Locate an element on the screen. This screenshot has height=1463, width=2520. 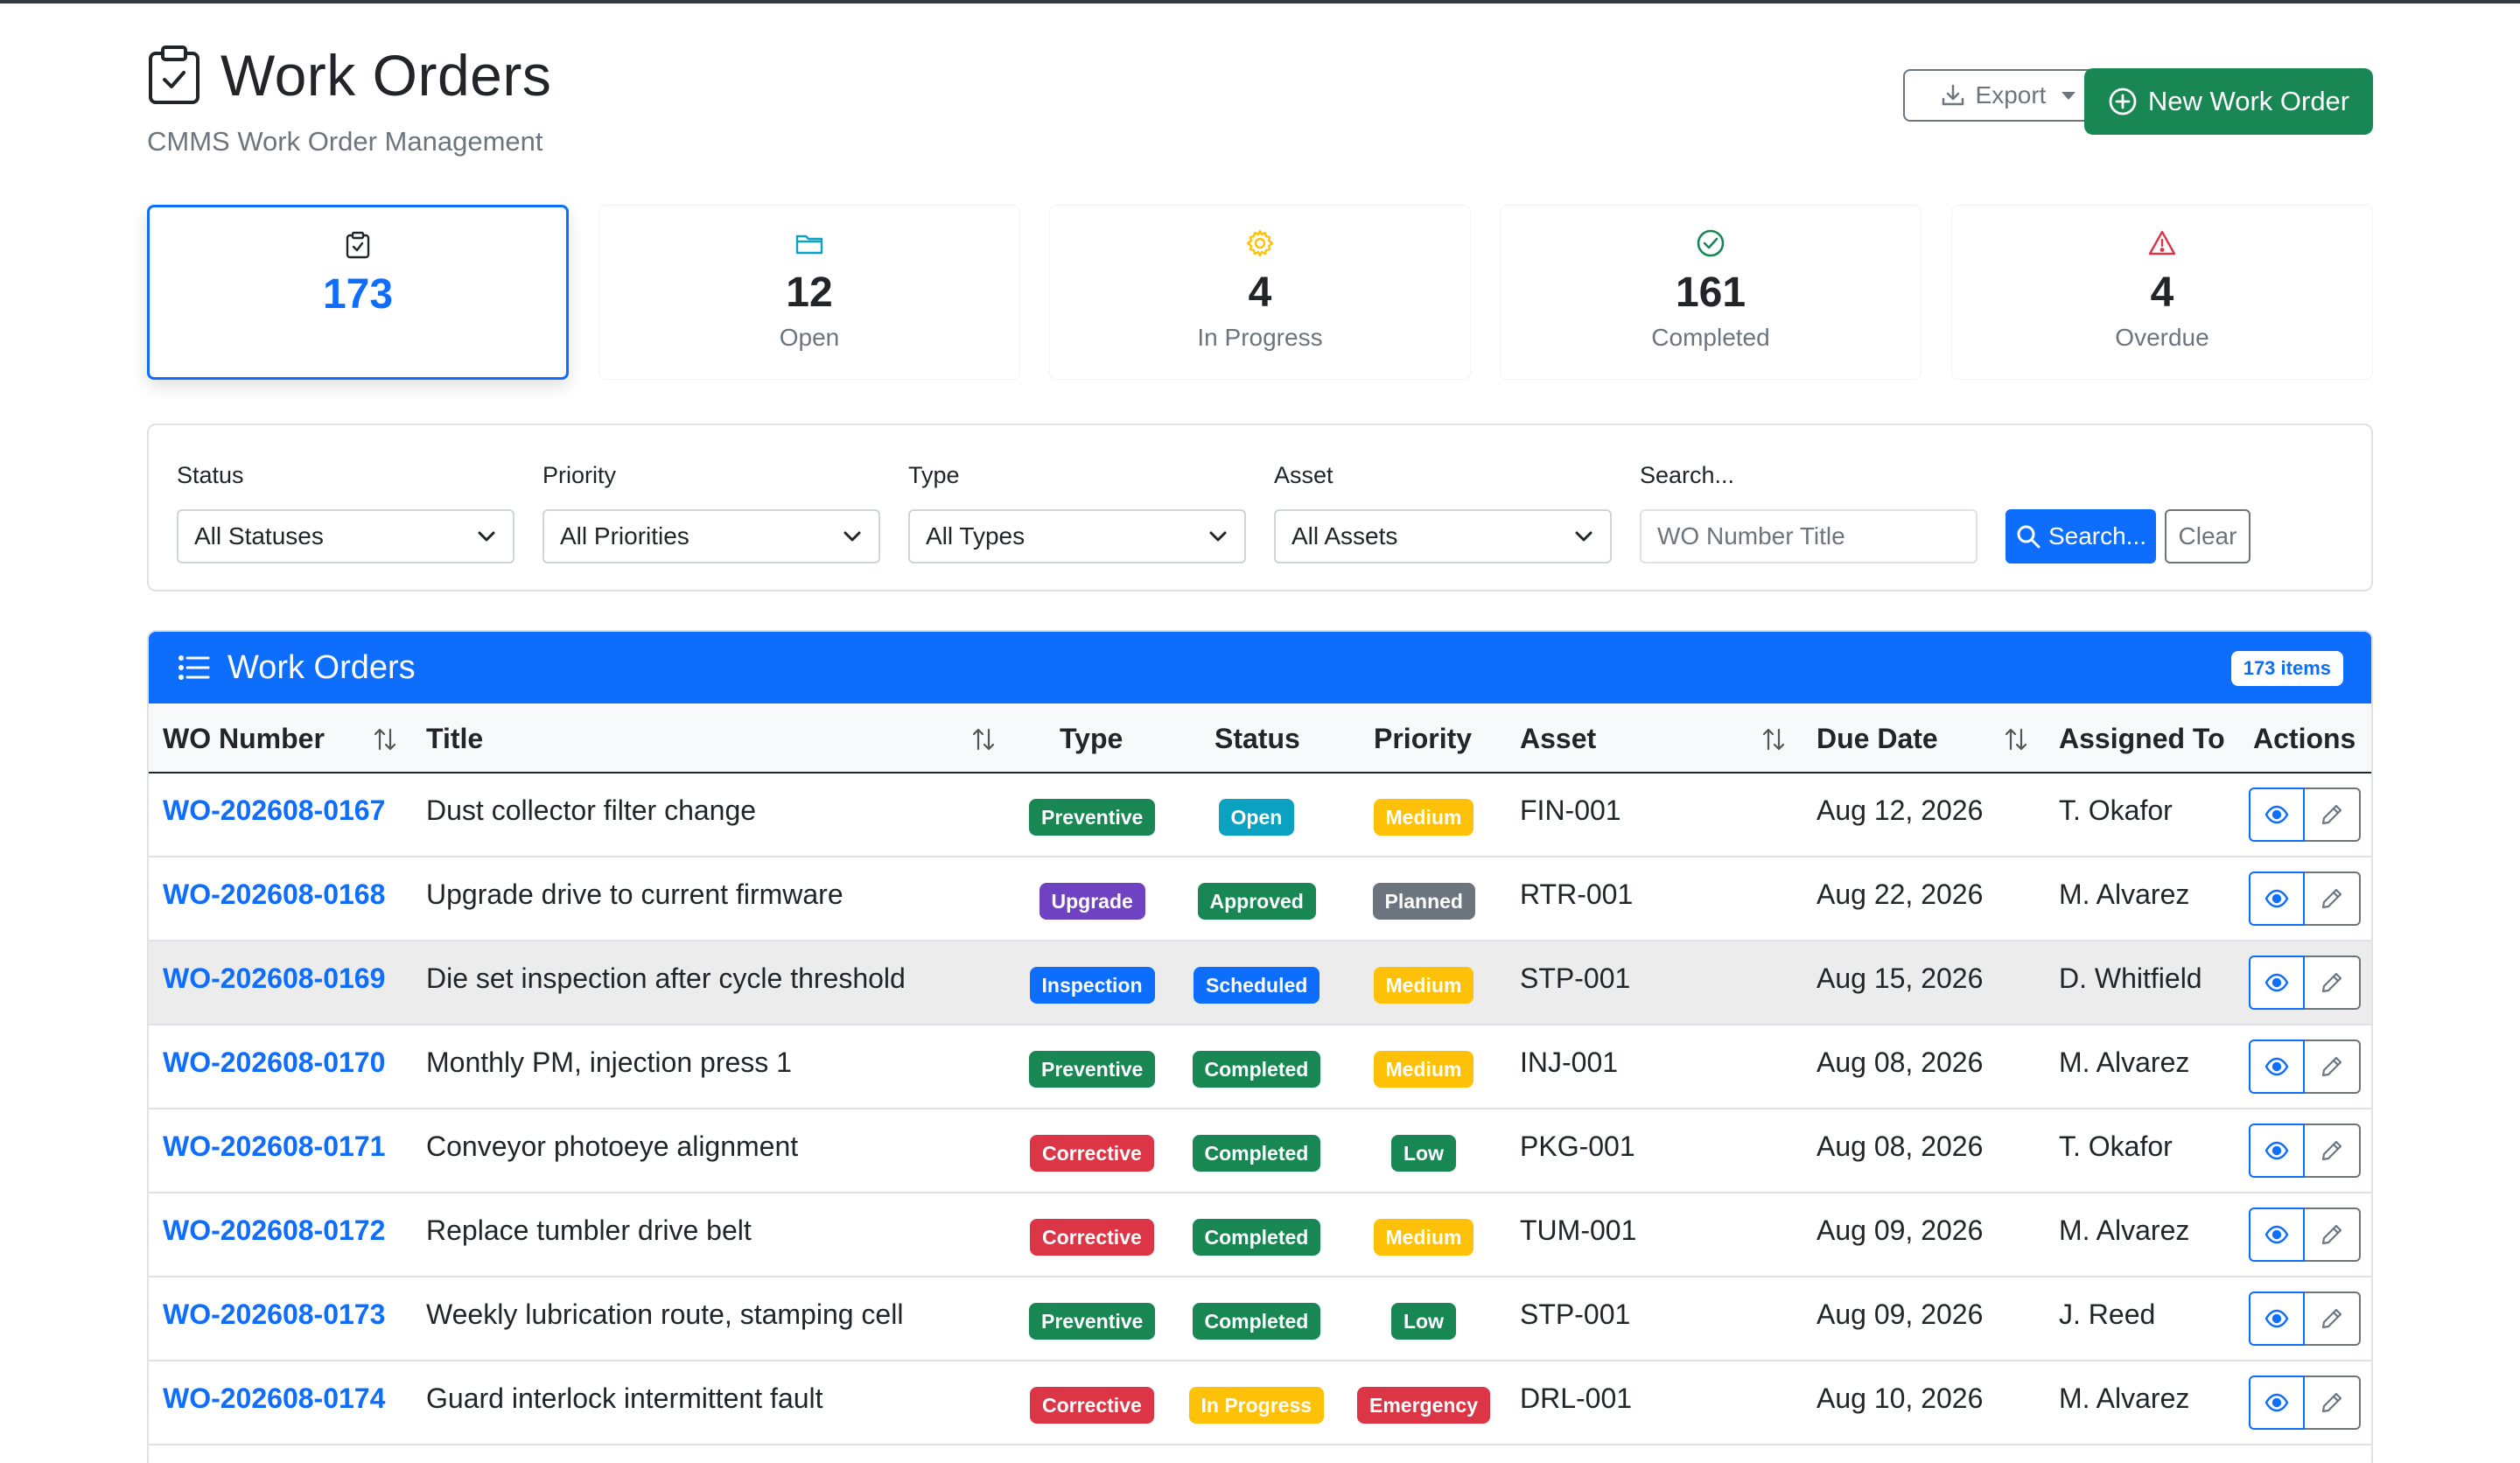
stat-card-in-progress: 4 In Progress is located at coordinates (1260, 292).